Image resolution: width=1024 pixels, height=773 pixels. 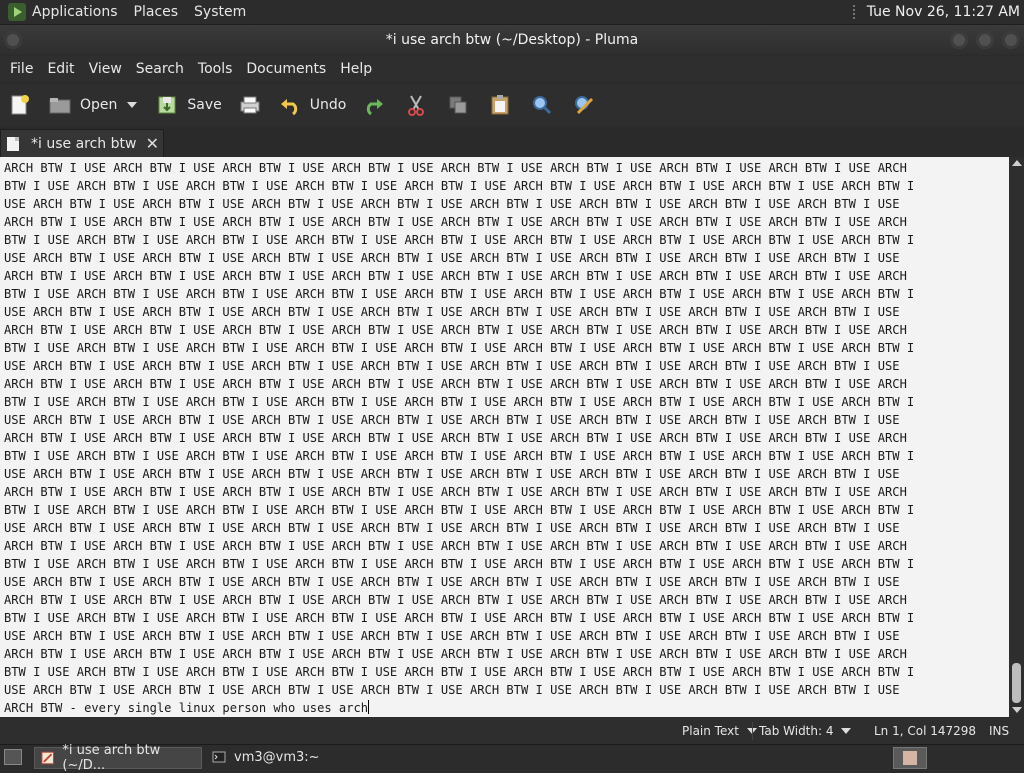 I want to click on undo-icon, so click(x=288, y=107).